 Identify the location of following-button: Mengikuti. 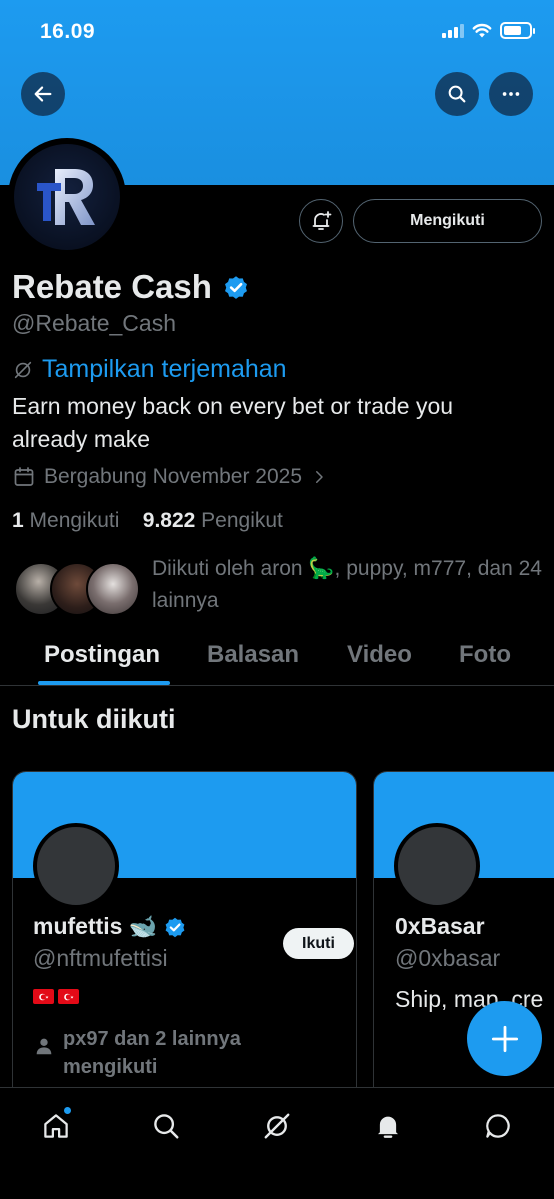
(447, 221).